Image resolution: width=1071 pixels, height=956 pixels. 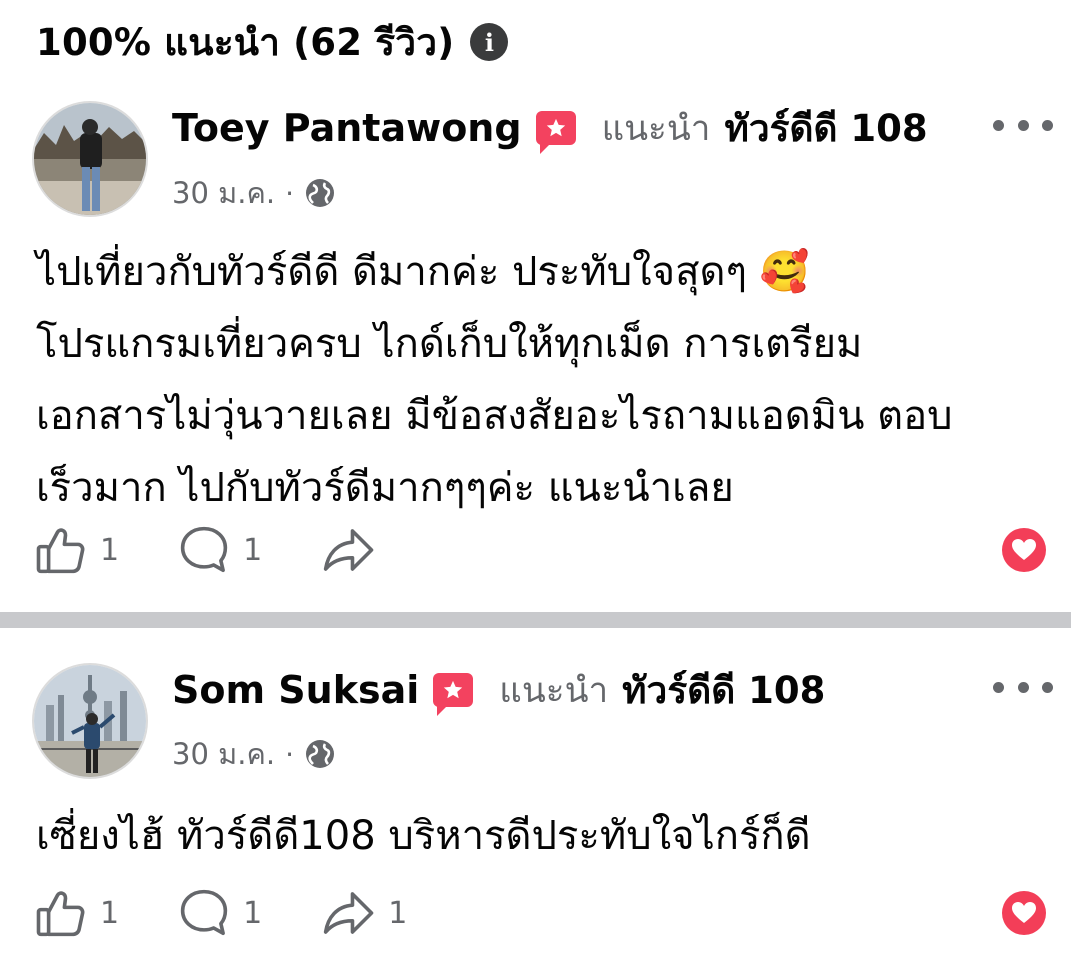 What do you see at coordinates (398, 913) in the screenshot?
I see `share-count: 1` at bounding box center [398, 913].